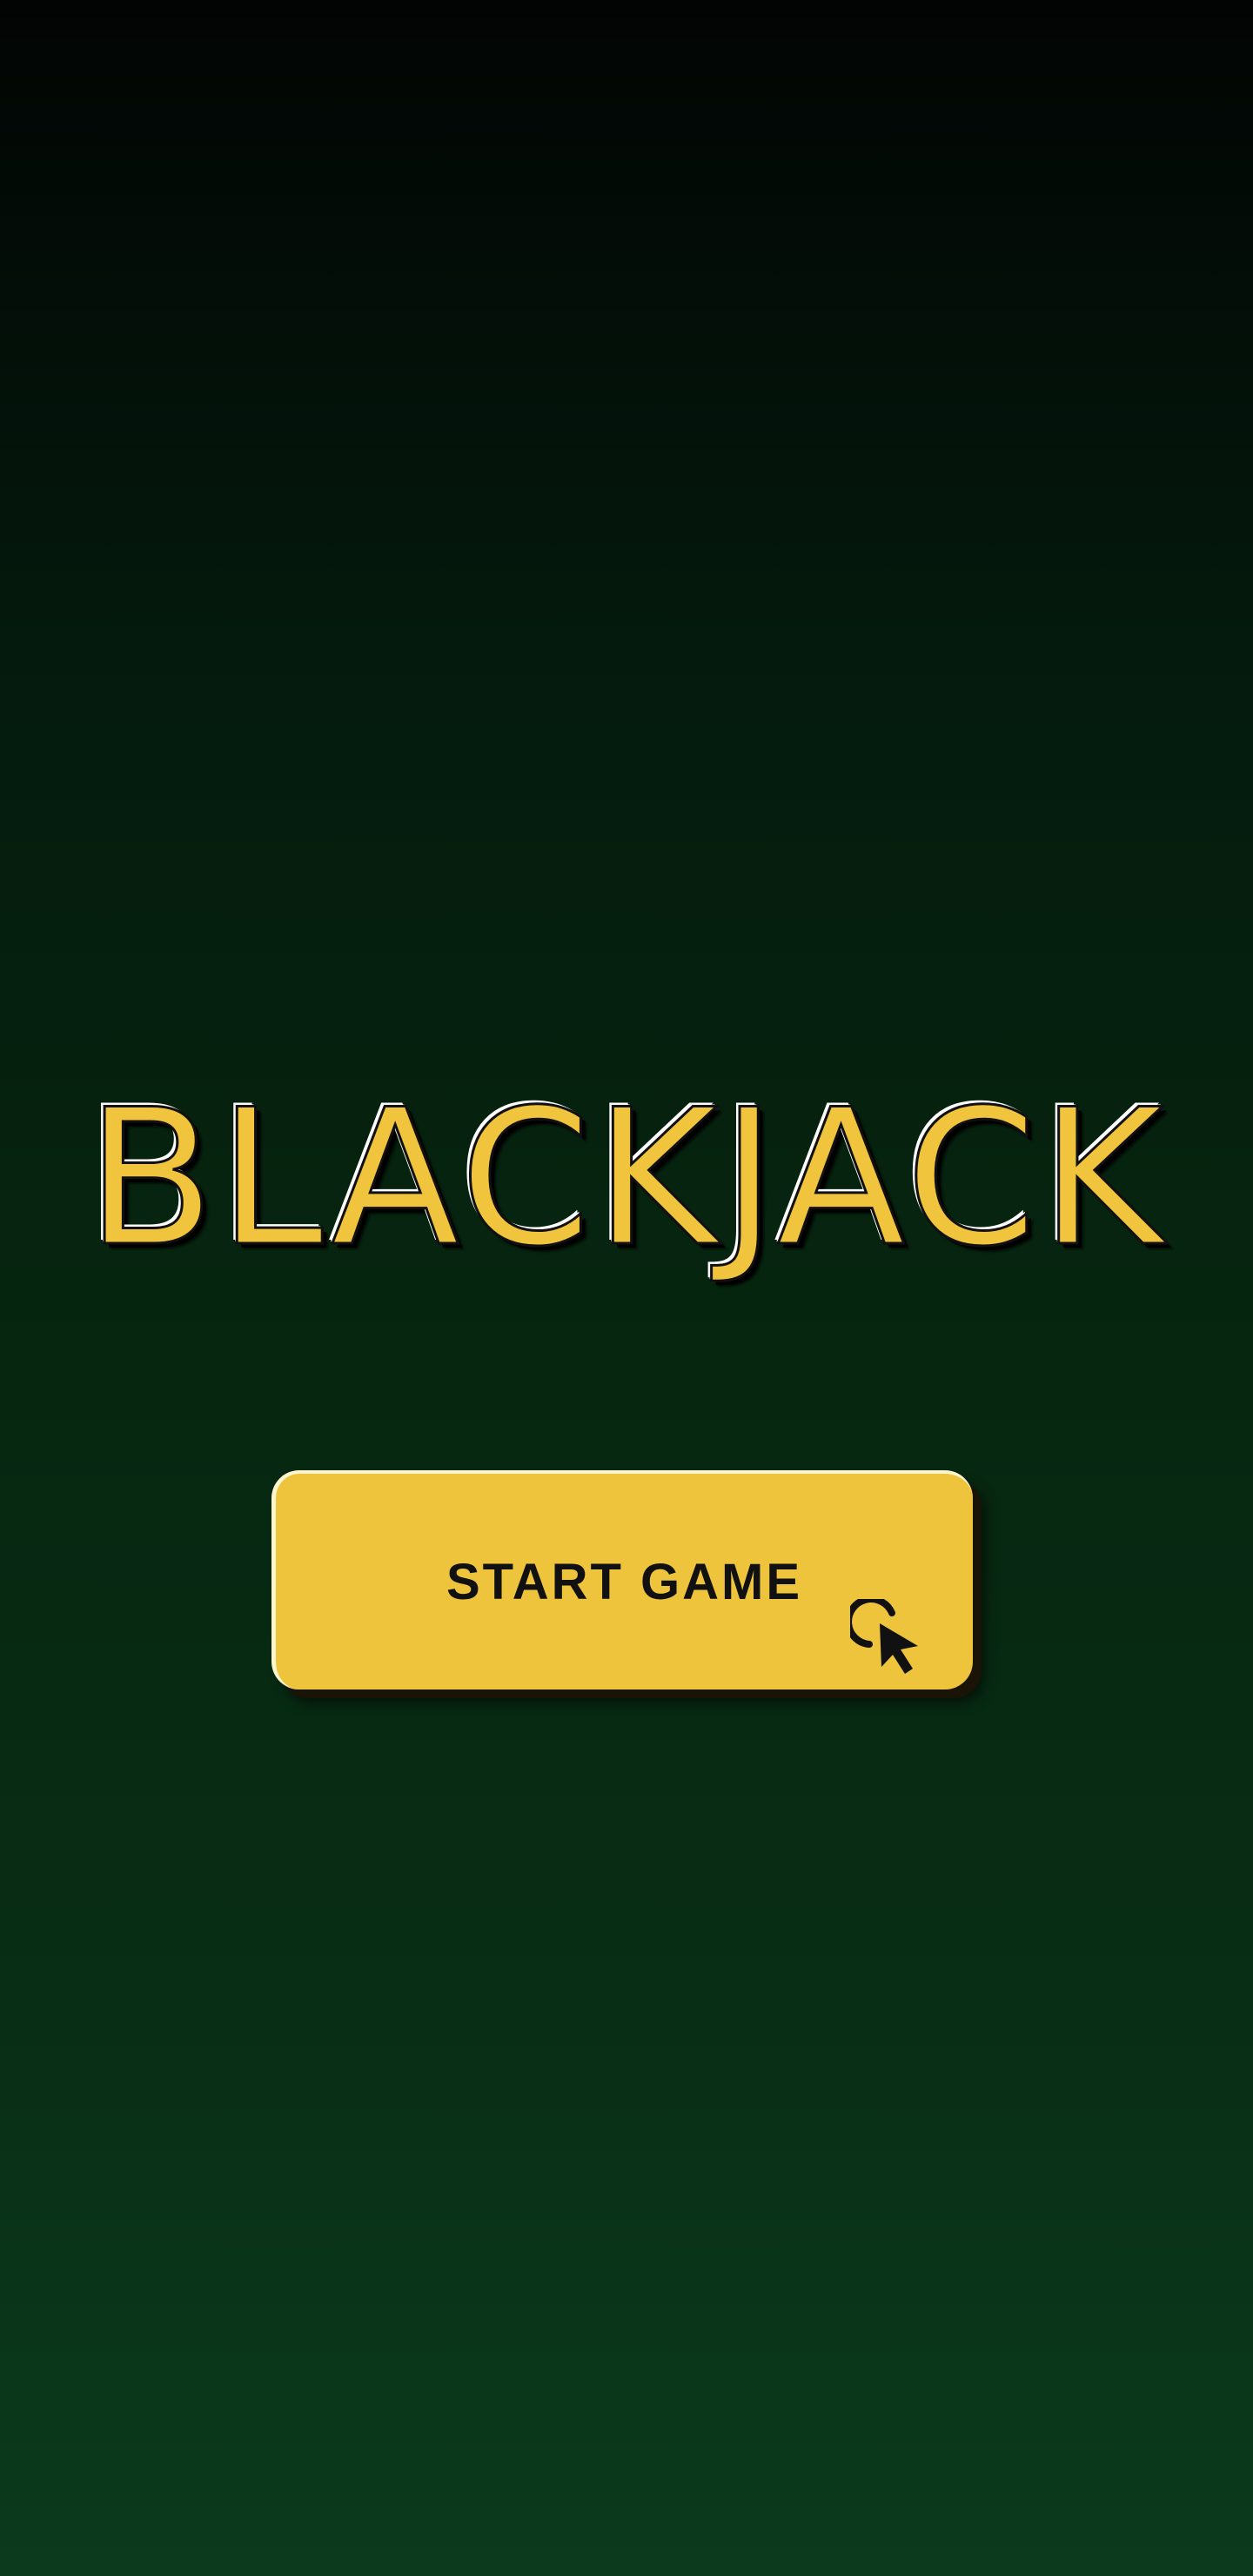 This screenshot has height=2576, width=1253. What do you see at coordinates (626, 1178) in the screenshot?
I see `game-title: BLACKJACK` at bounding box center [626, 1178].